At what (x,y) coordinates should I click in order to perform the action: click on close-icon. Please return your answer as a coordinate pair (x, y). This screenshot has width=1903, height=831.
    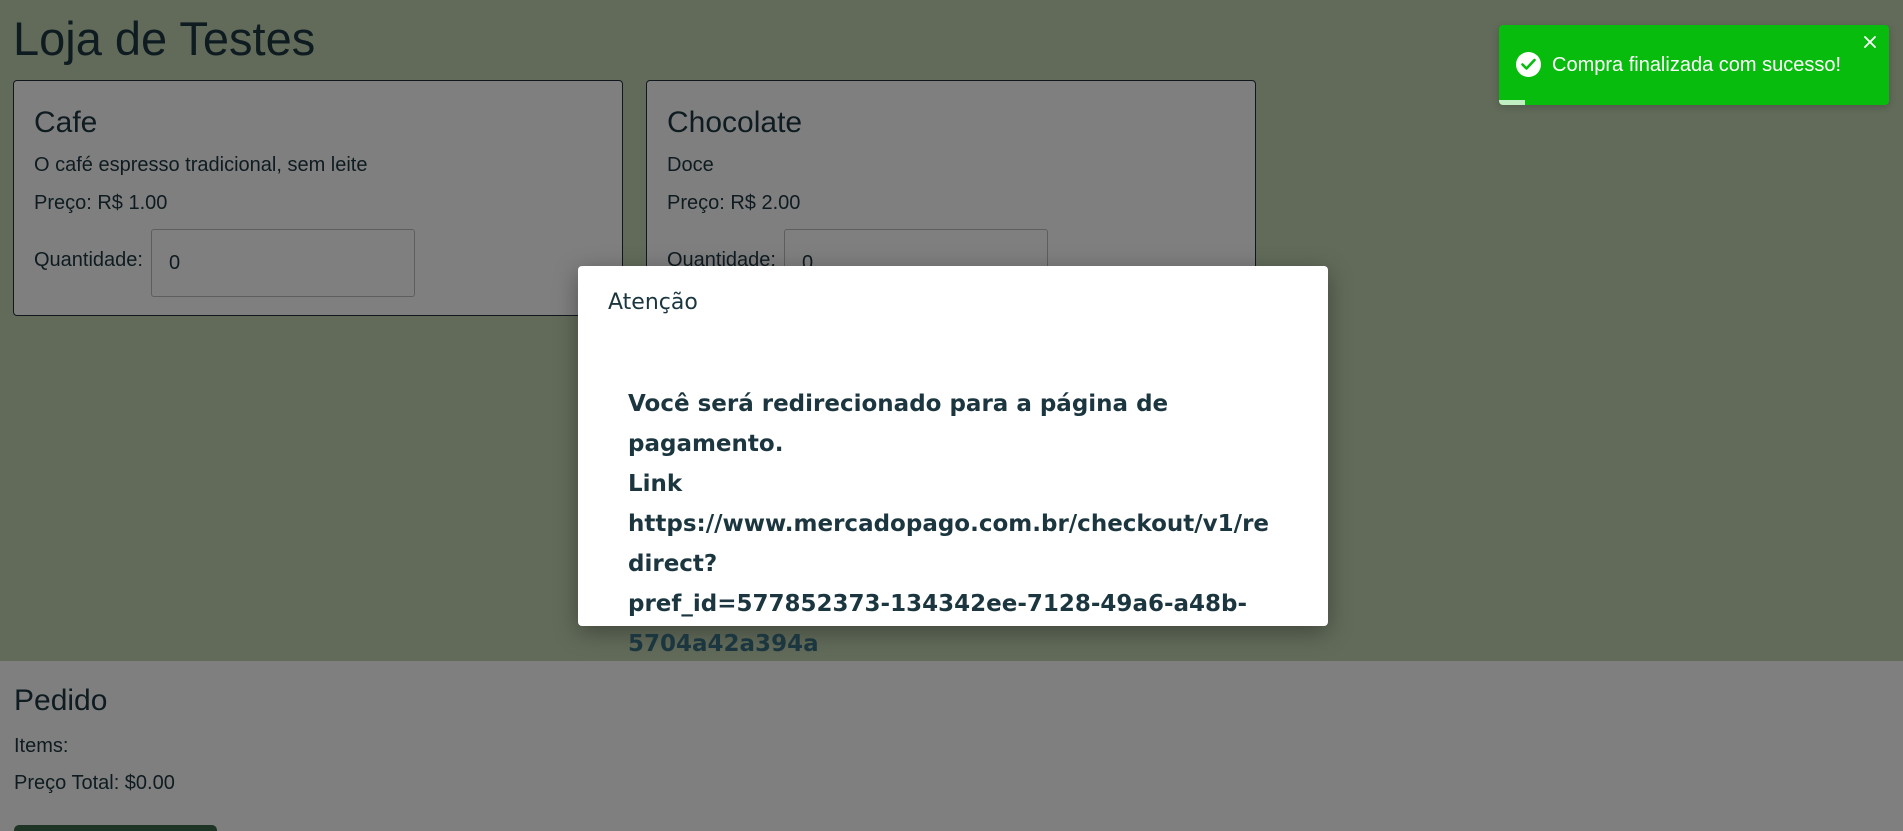
    Looking at the image, I should click on (1870, 42).